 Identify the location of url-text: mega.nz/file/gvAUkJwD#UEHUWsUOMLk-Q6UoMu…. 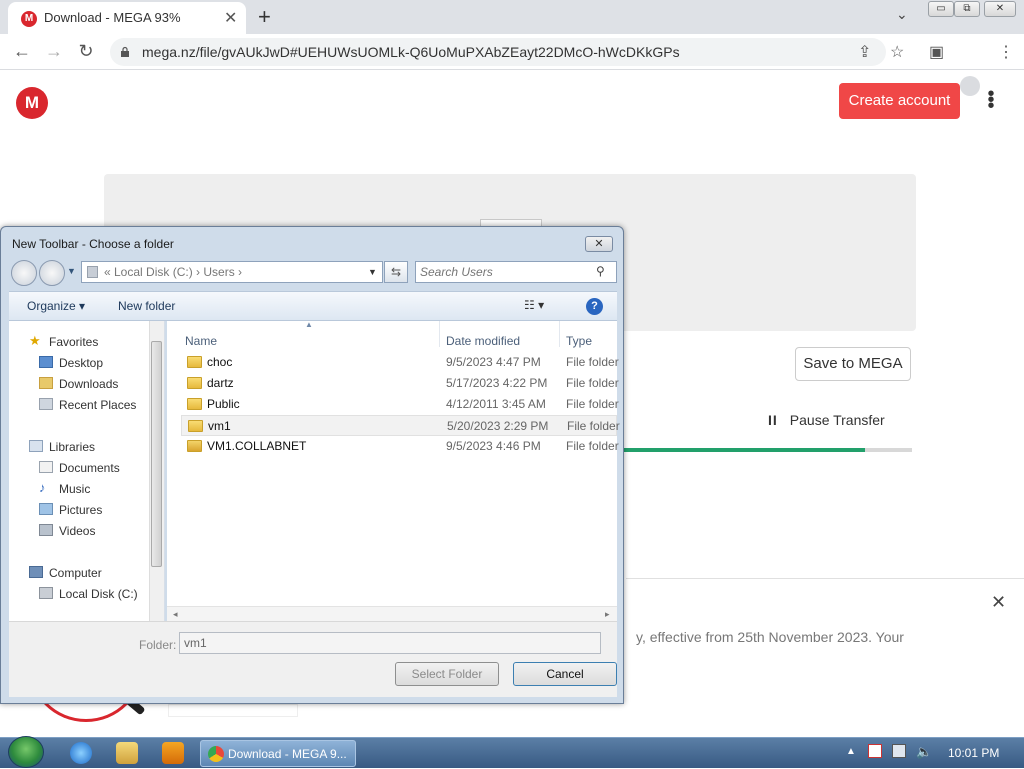
(411, 52).